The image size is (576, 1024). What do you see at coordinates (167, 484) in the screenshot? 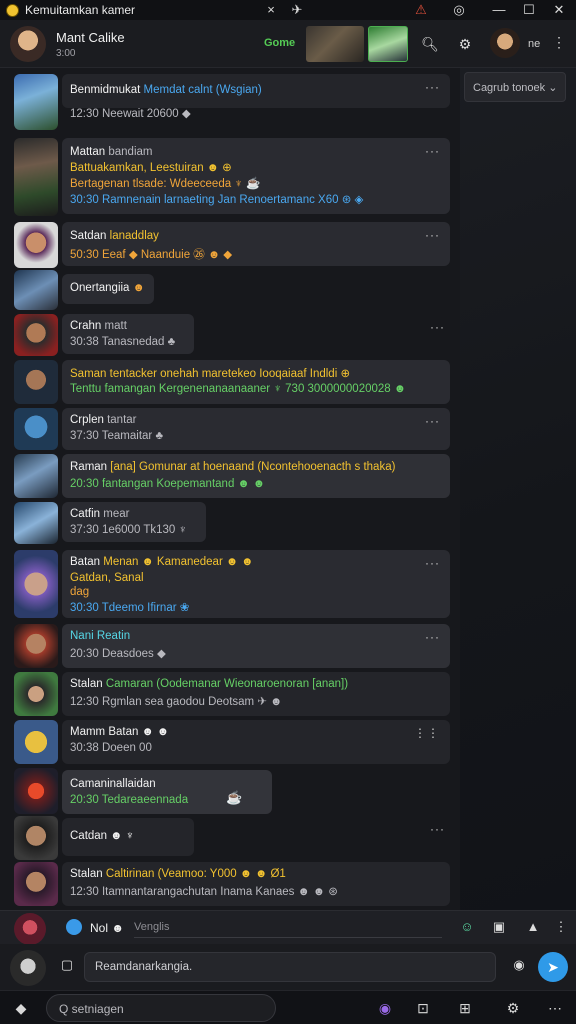
I see `message-meta: 20:30 fantangan Koepemantand ☻ ☻` at bounding box center [167, 484].